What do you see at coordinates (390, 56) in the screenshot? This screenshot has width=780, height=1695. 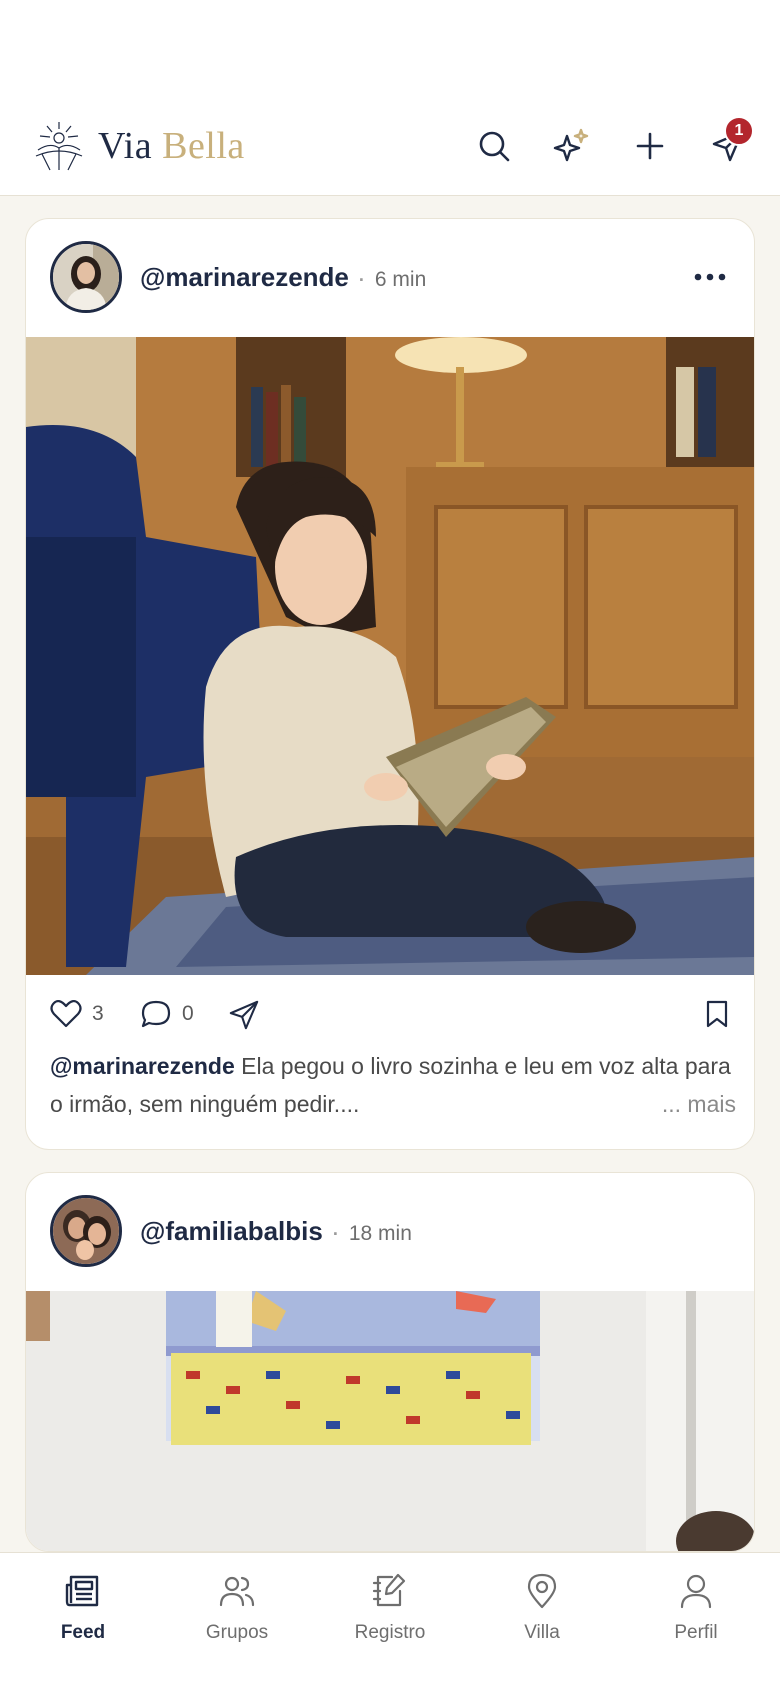 I see `status-bar-area` at bounding box center [390, 56].